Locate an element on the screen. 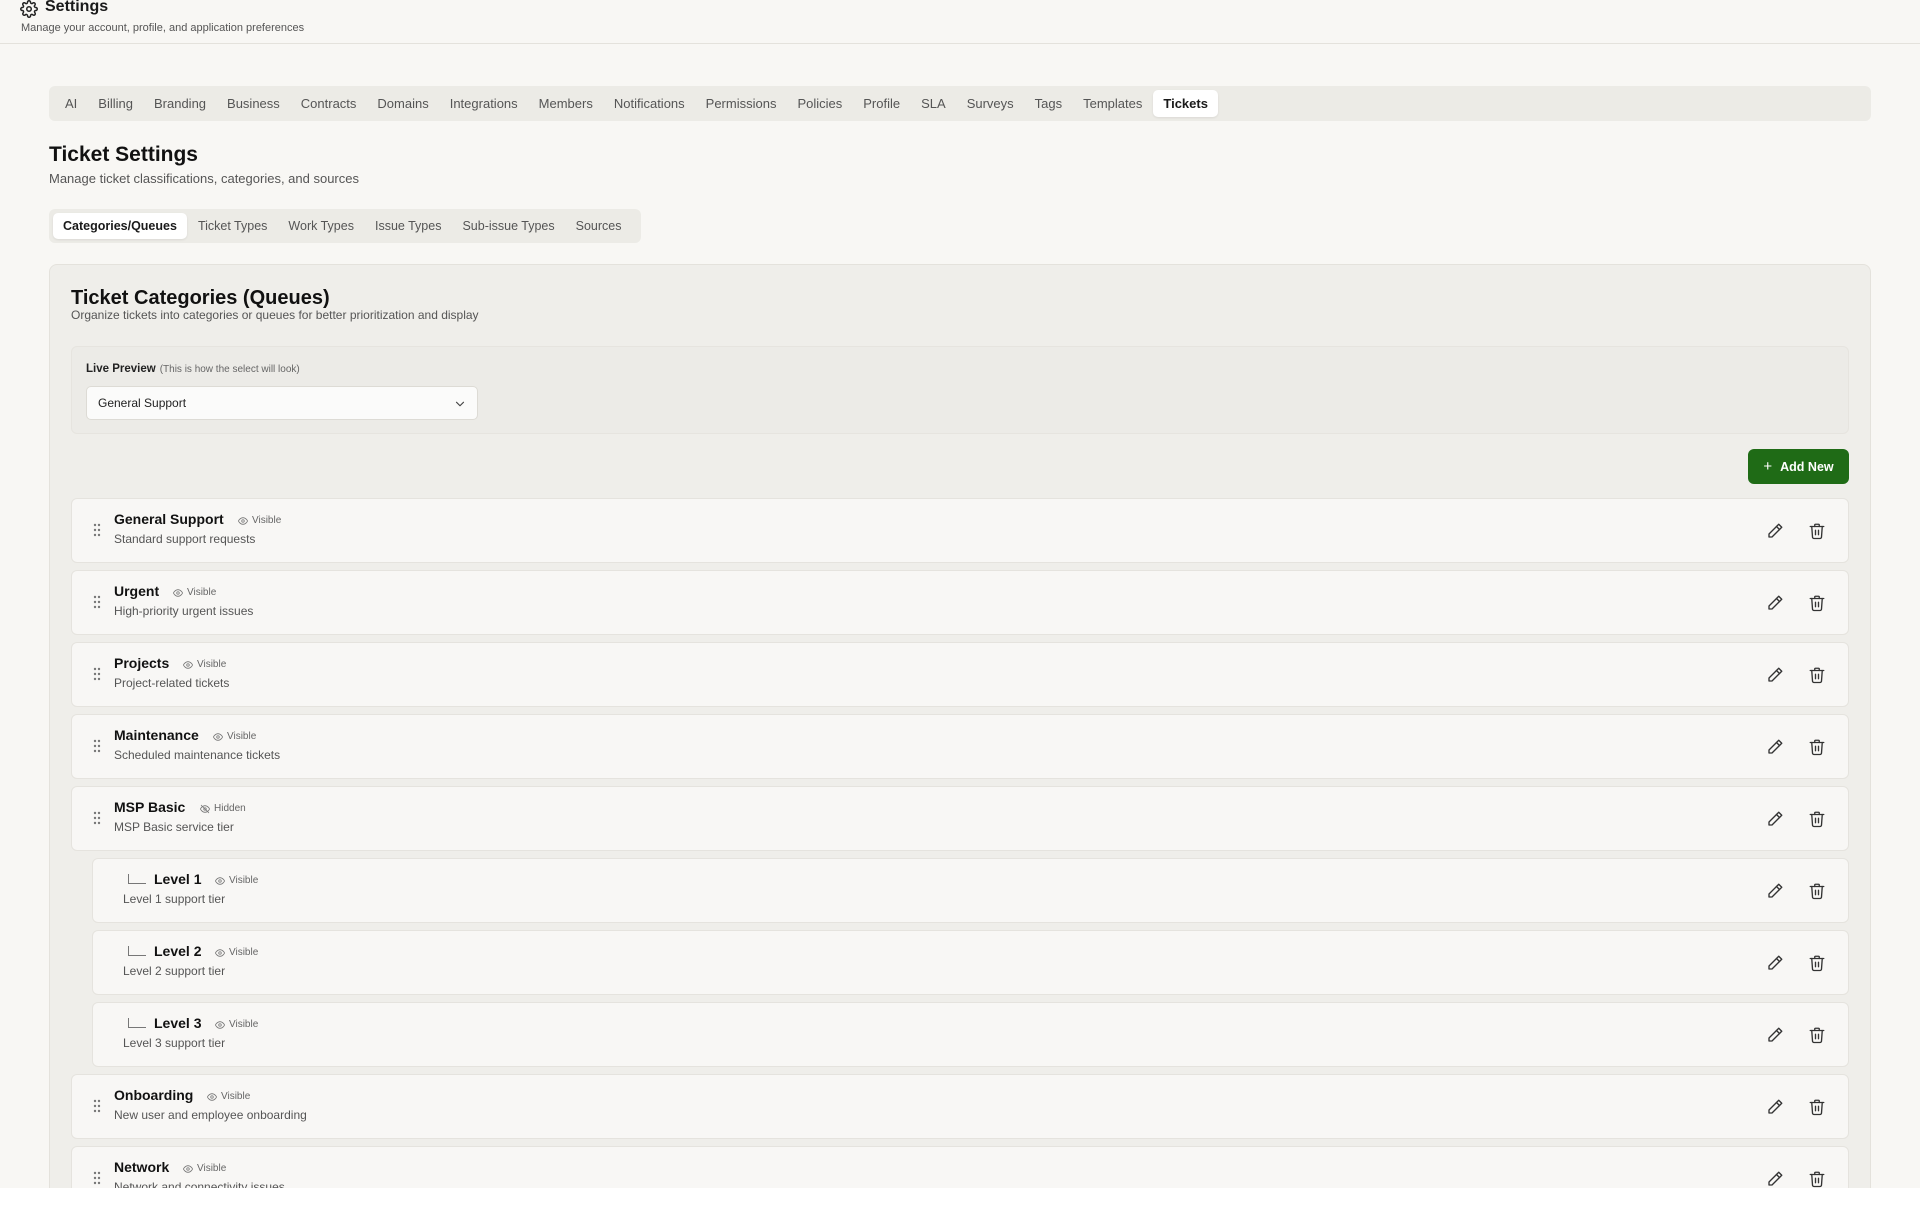 The width and height of the screenshot is (1920, 1209). category-description: Level 2 support tier is located at coordinates (174, 971).